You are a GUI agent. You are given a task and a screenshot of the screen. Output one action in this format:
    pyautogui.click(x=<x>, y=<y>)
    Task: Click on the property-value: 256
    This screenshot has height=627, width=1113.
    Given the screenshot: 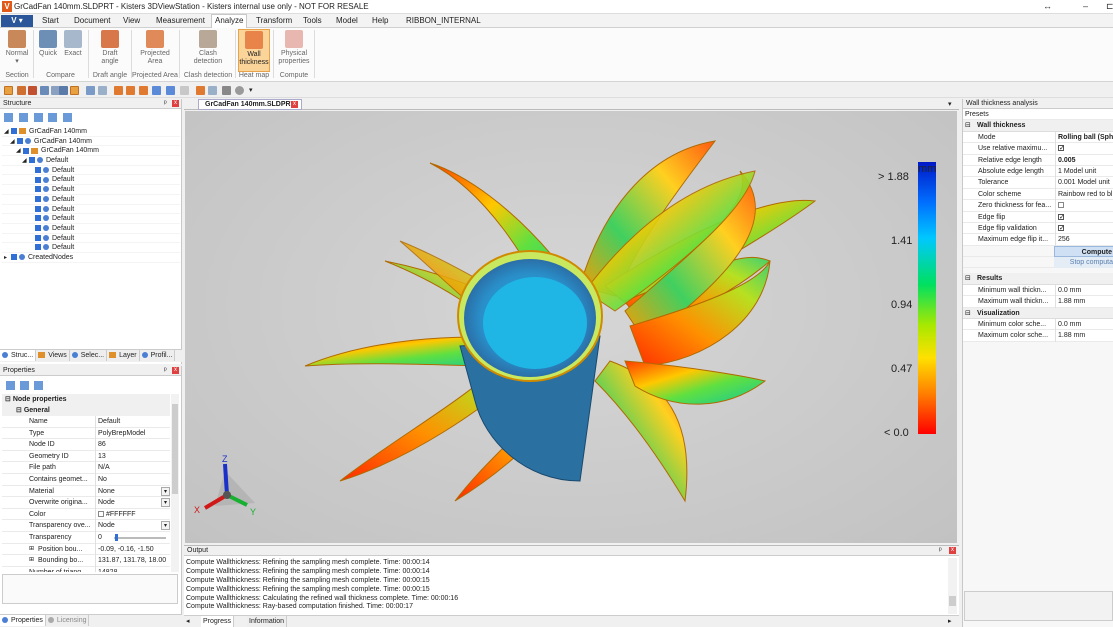 What is the action you would take?
    pyautogui.click(x=1084, y=240)
    